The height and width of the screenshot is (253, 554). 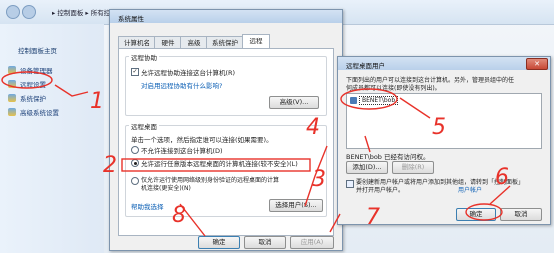 I want to click on annotation-number-5: 5, so click(x=439, y=127).